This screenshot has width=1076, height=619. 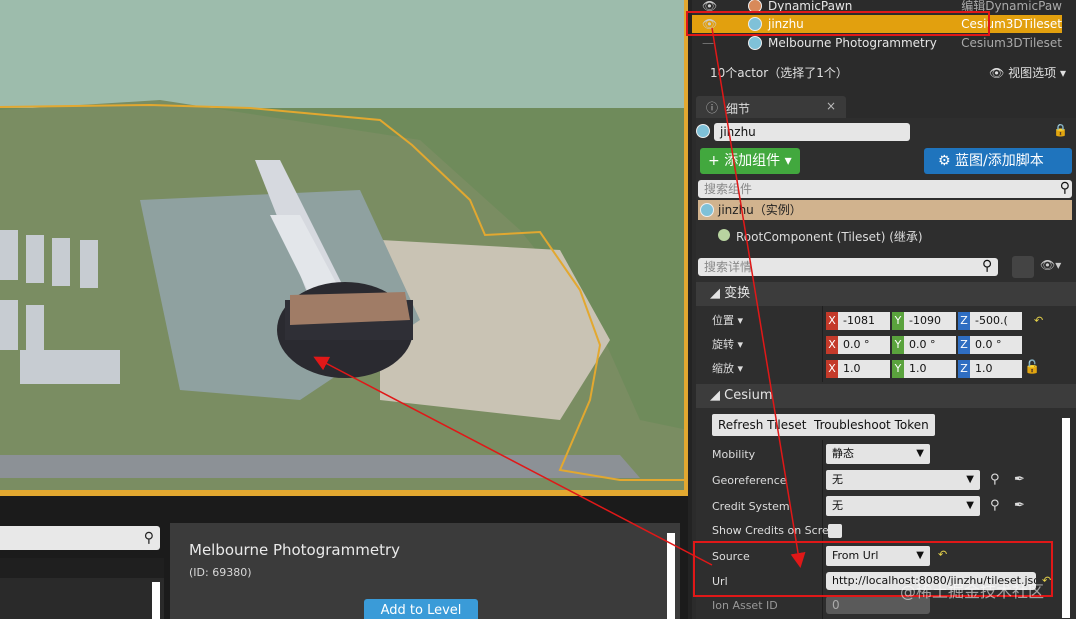 I want to click on asset-list, so click(x=82, y=588).